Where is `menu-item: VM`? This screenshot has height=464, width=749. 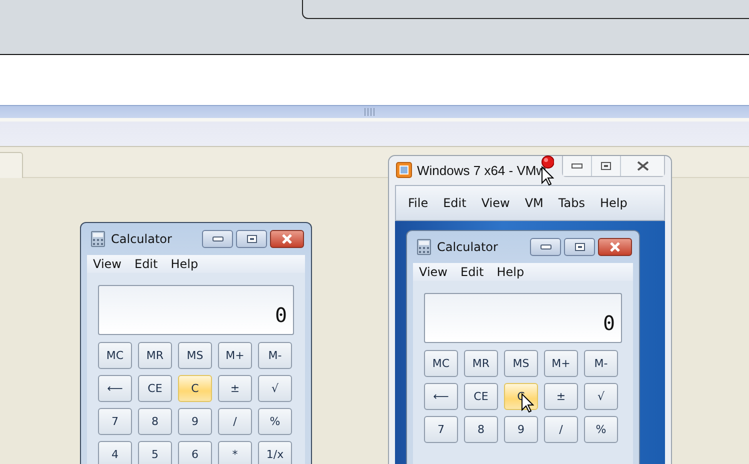 menu-item: VM is located at coordinates (534, 203).